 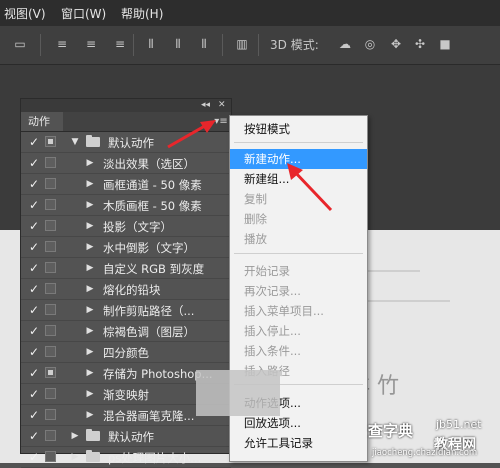 What do you see at coordinates (83, 13) in the screenshot?
I see `menu-window: 窗口(W)` at bounding box center [83, 13].